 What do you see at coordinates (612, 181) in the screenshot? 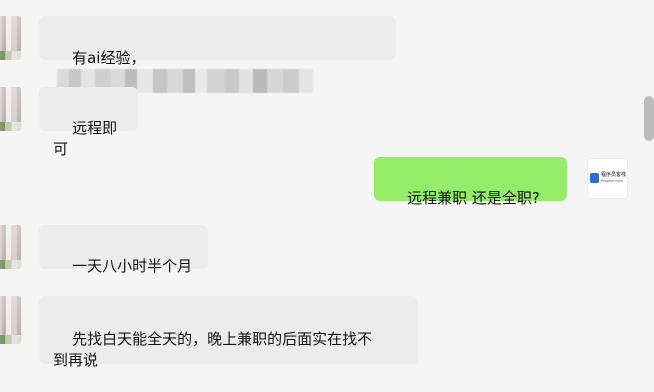
I see `brand-domain: Proginn.com` at bounding box center [612, 181].